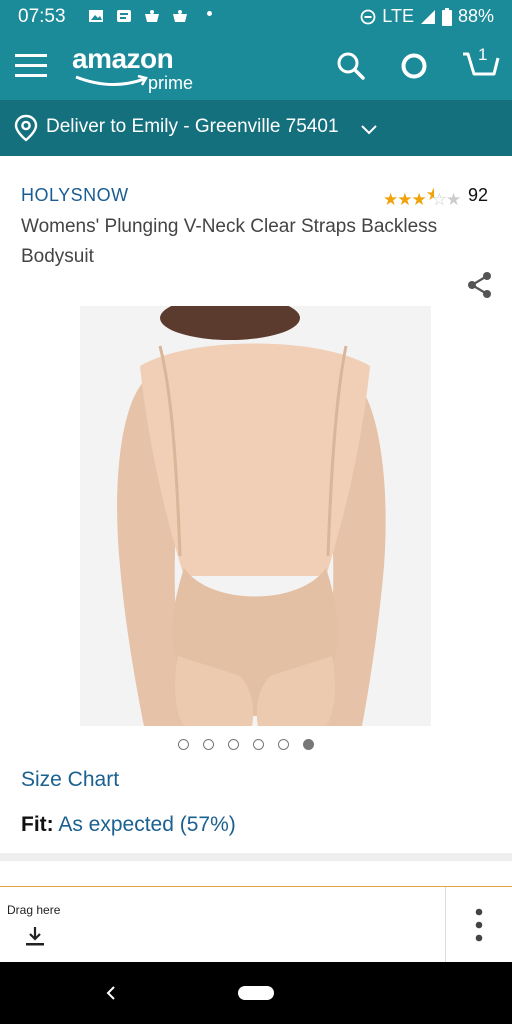  What do you see at coordinates (368, 16) in the screenshot?
I see `dnd-icon` at bounding box center [368, 16].